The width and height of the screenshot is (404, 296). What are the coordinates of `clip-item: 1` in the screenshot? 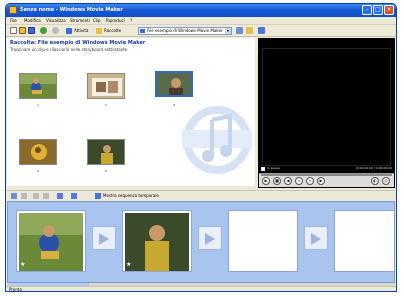 It's located at (38, 90).